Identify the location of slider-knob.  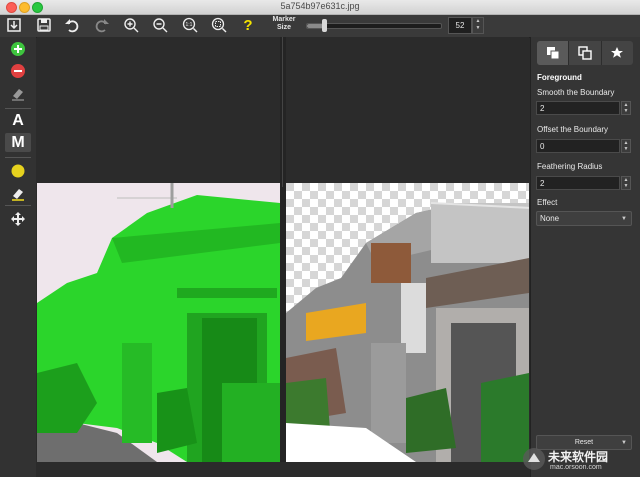
(325, 25).